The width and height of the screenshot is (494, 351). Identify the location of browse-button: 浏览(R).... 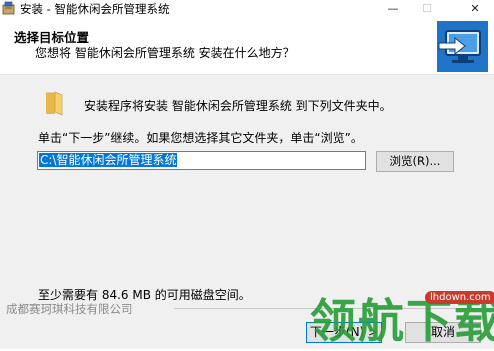
(415, 161).